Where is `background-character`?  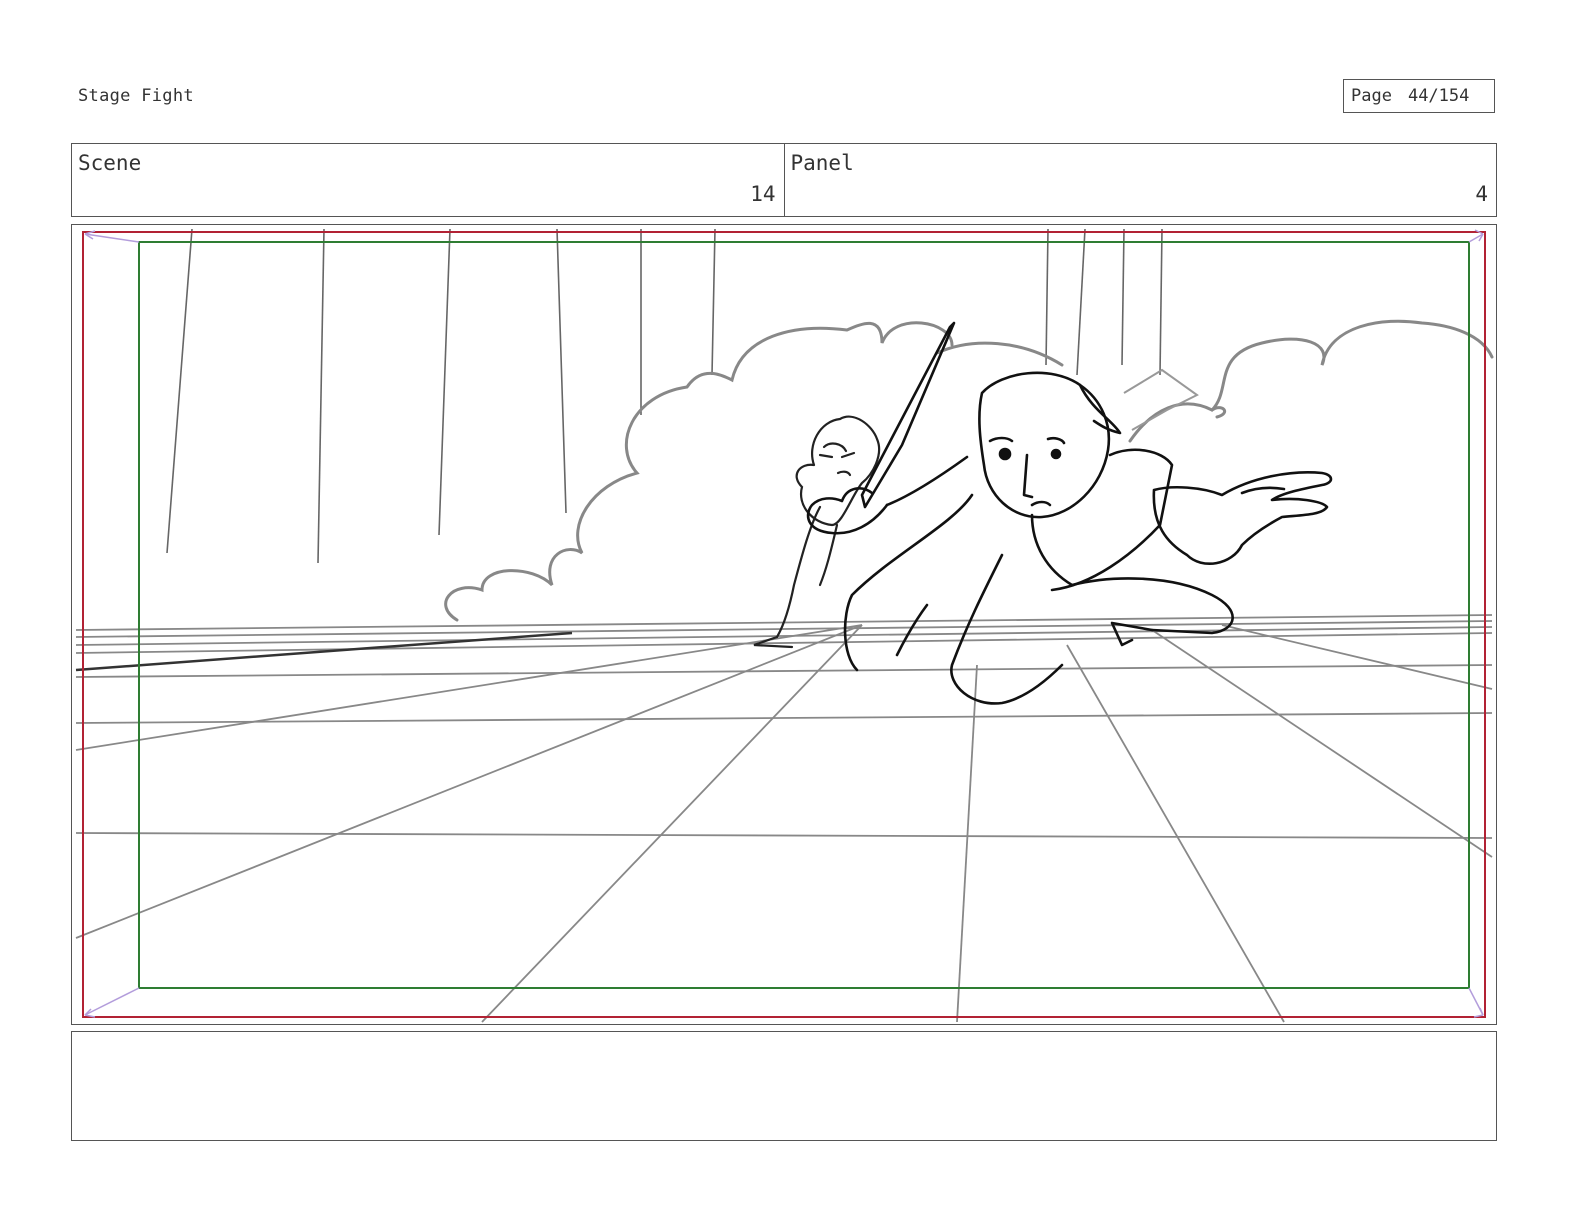
background-character is located at coordinates (817, 532).